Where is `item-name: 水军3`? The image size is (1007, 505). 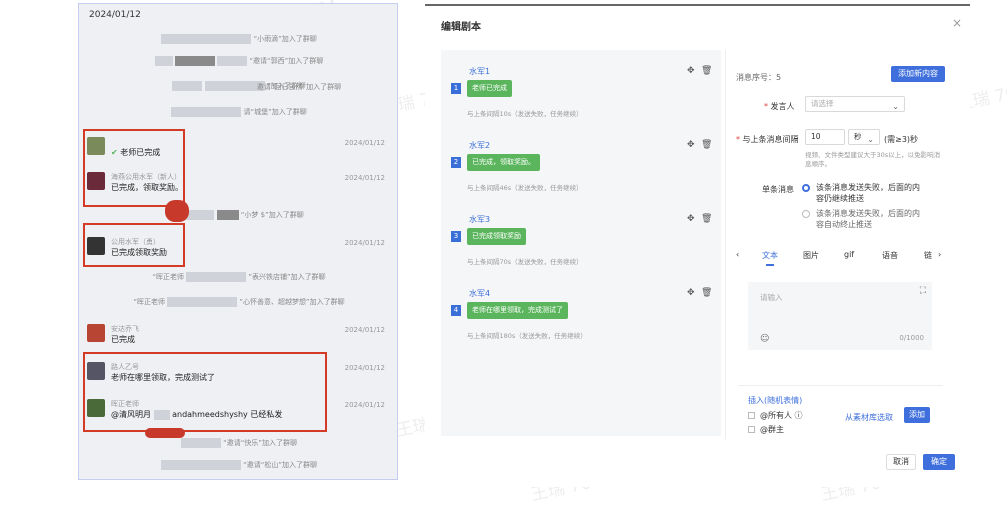
item-name: 水军3 is located at coordinates (480, 219).